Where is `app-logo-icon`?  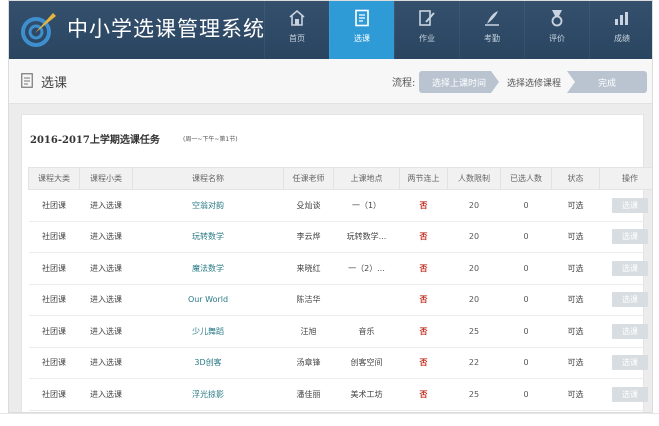 app-logo-icon is located at coordinates (38, 30).